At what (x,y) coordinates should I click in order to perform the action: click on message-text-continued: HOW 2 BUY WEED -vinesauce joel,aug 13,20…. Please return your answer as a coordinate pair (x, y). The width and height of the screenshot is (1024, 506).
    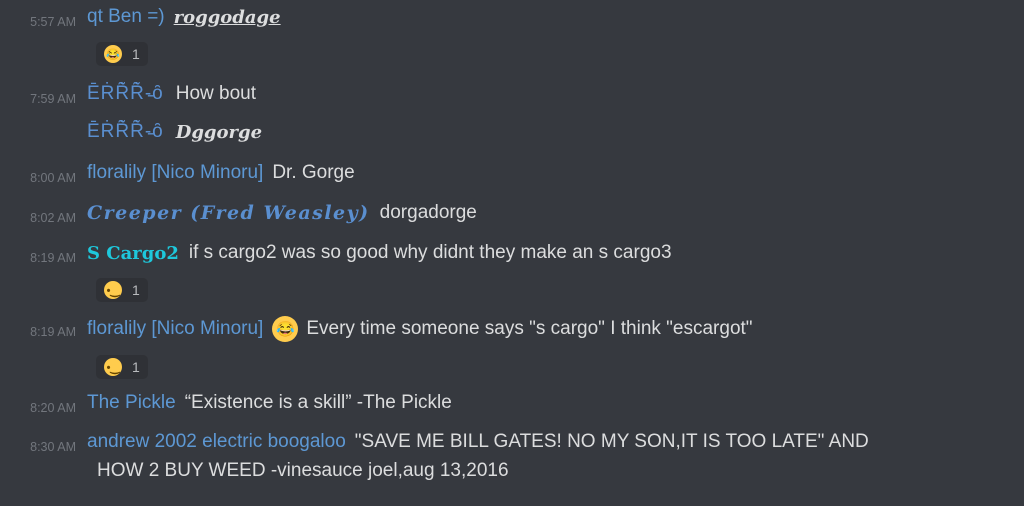
    Looking at the image, I should click on (303, 470).